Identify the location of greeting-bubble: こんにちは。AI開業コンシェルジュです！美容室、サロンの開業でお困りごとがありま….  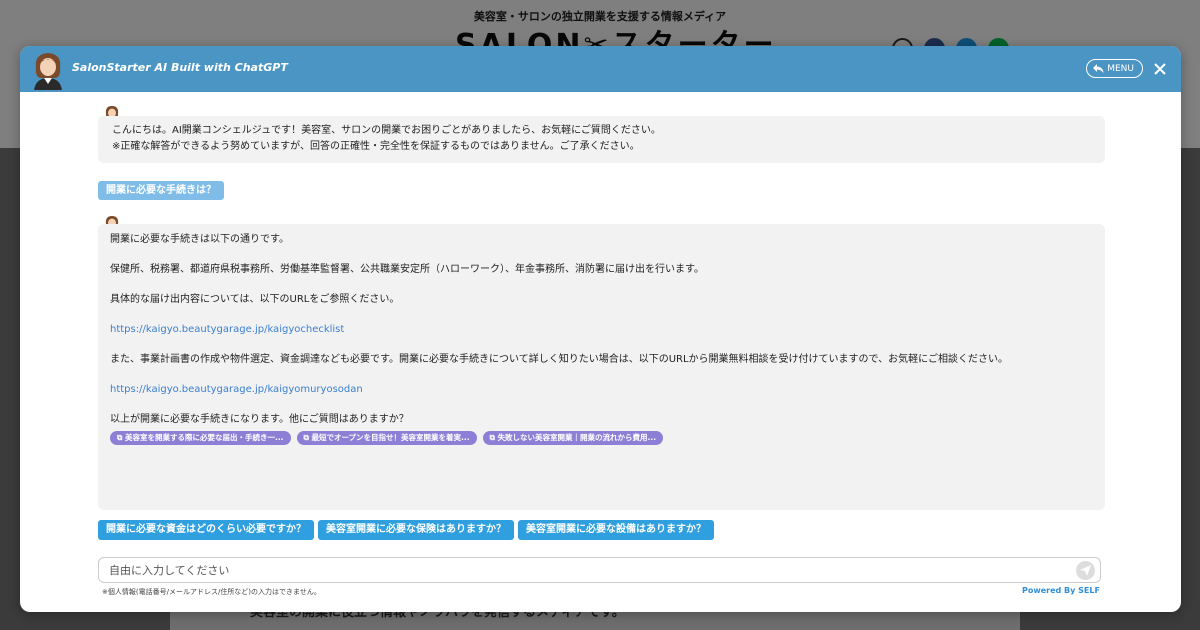
(601, 139).